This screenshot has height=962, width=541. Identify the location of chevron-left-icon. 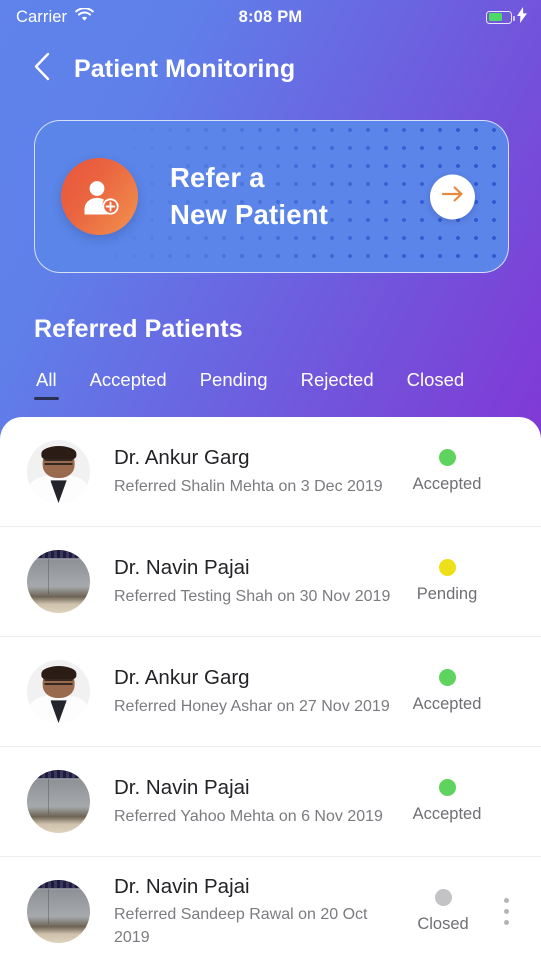
(41, 69).